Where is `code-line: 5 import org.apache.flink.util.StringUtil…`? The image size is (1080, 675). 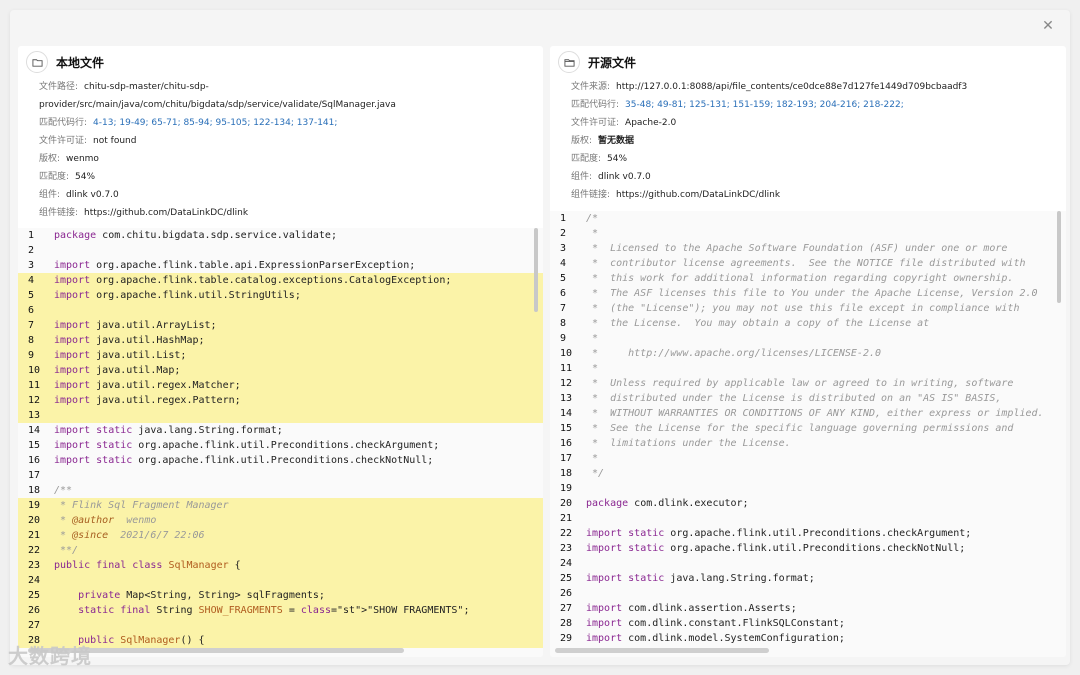
code-line: 5 import org.apache.flink.util.StringUtil… is located at coordinates (280, 295).